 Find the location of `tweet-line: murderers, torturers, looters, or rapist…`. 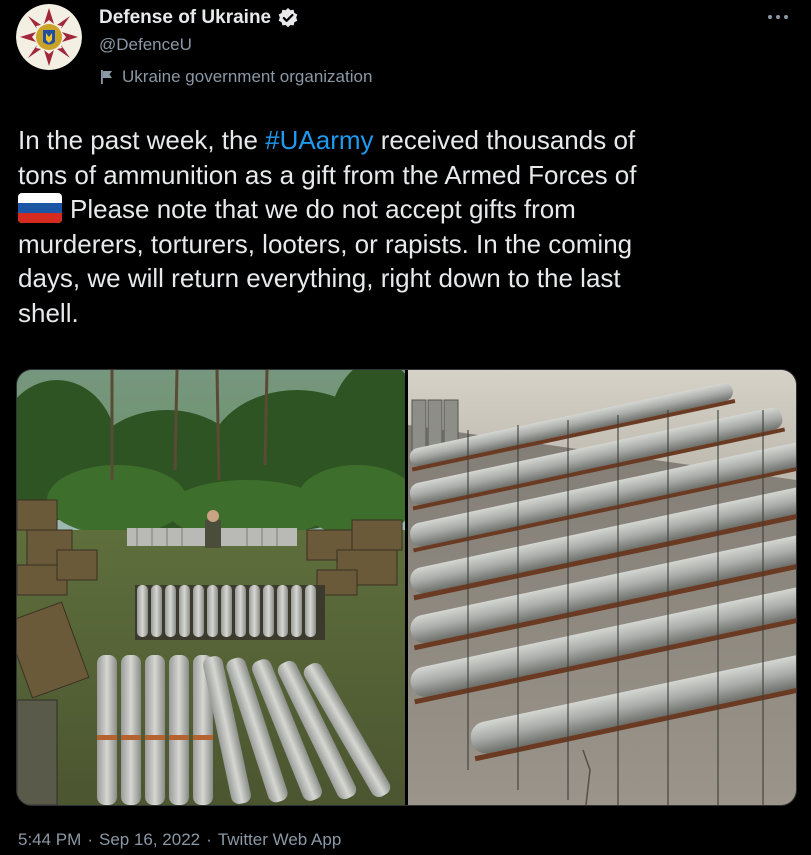

tweet-line: murderers, torturers, looters, or rapist… is located at coordinates (325, 243).